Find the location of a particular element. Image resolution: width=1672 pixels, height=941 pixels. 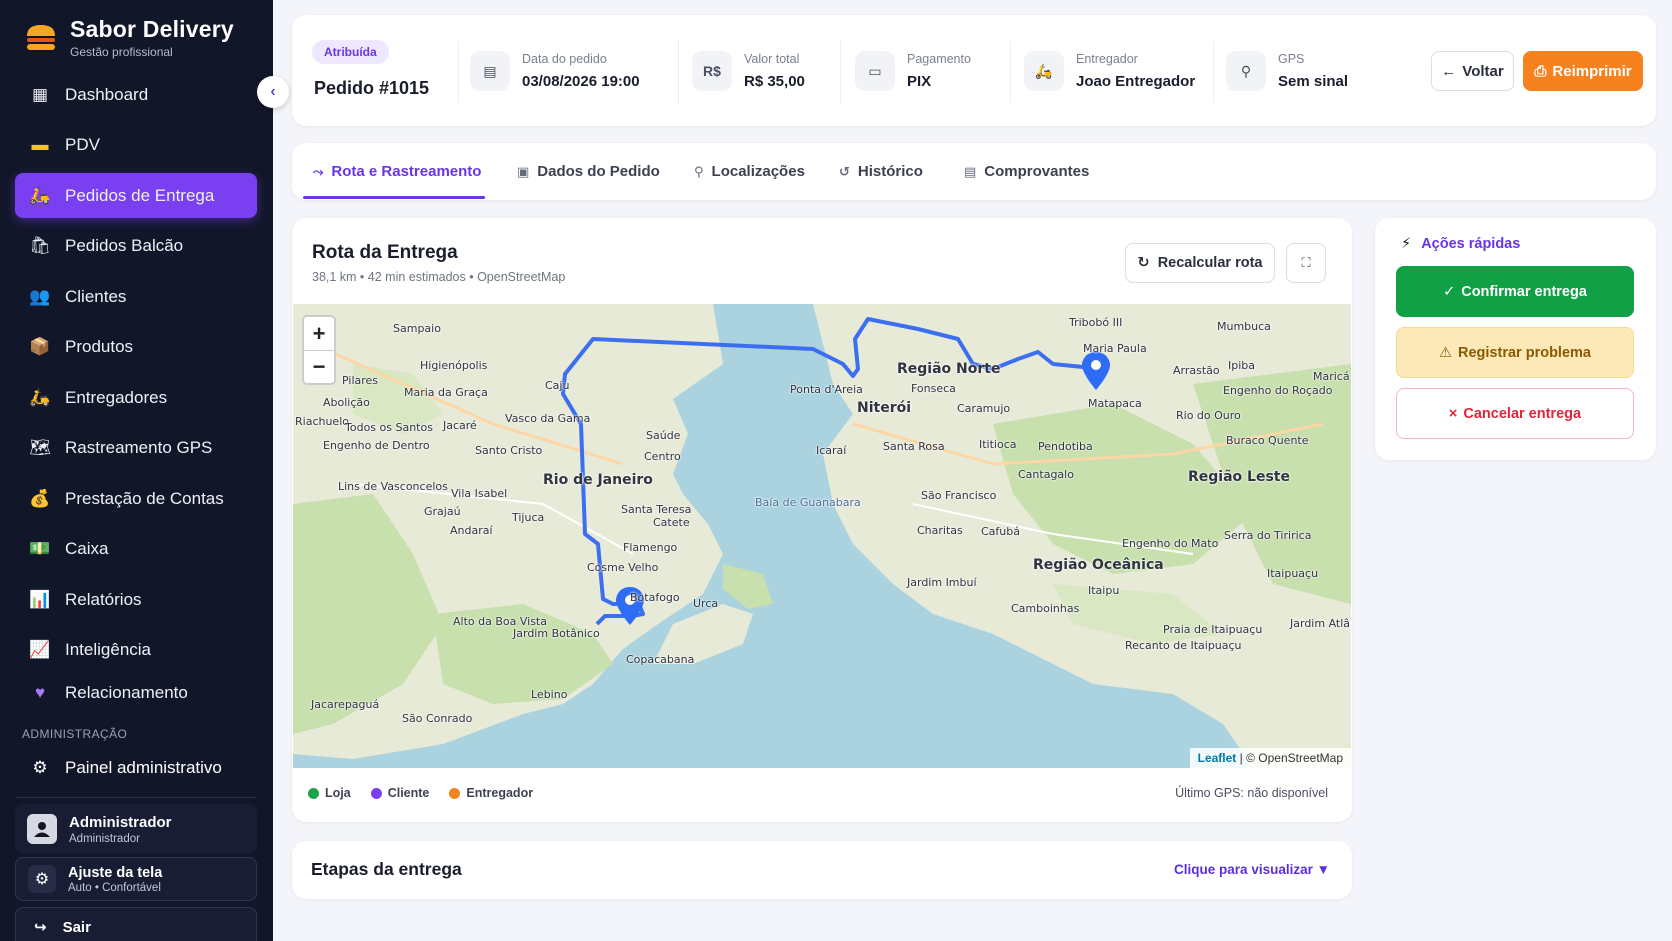

dashboard-icon: ▦ is located at coordinates (40, 94).